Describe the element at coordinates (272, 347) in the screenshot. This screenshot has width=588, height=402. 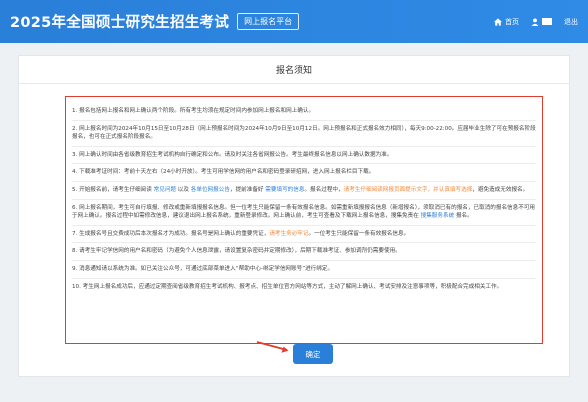
I see `arrow-pointer-icon` at that location.